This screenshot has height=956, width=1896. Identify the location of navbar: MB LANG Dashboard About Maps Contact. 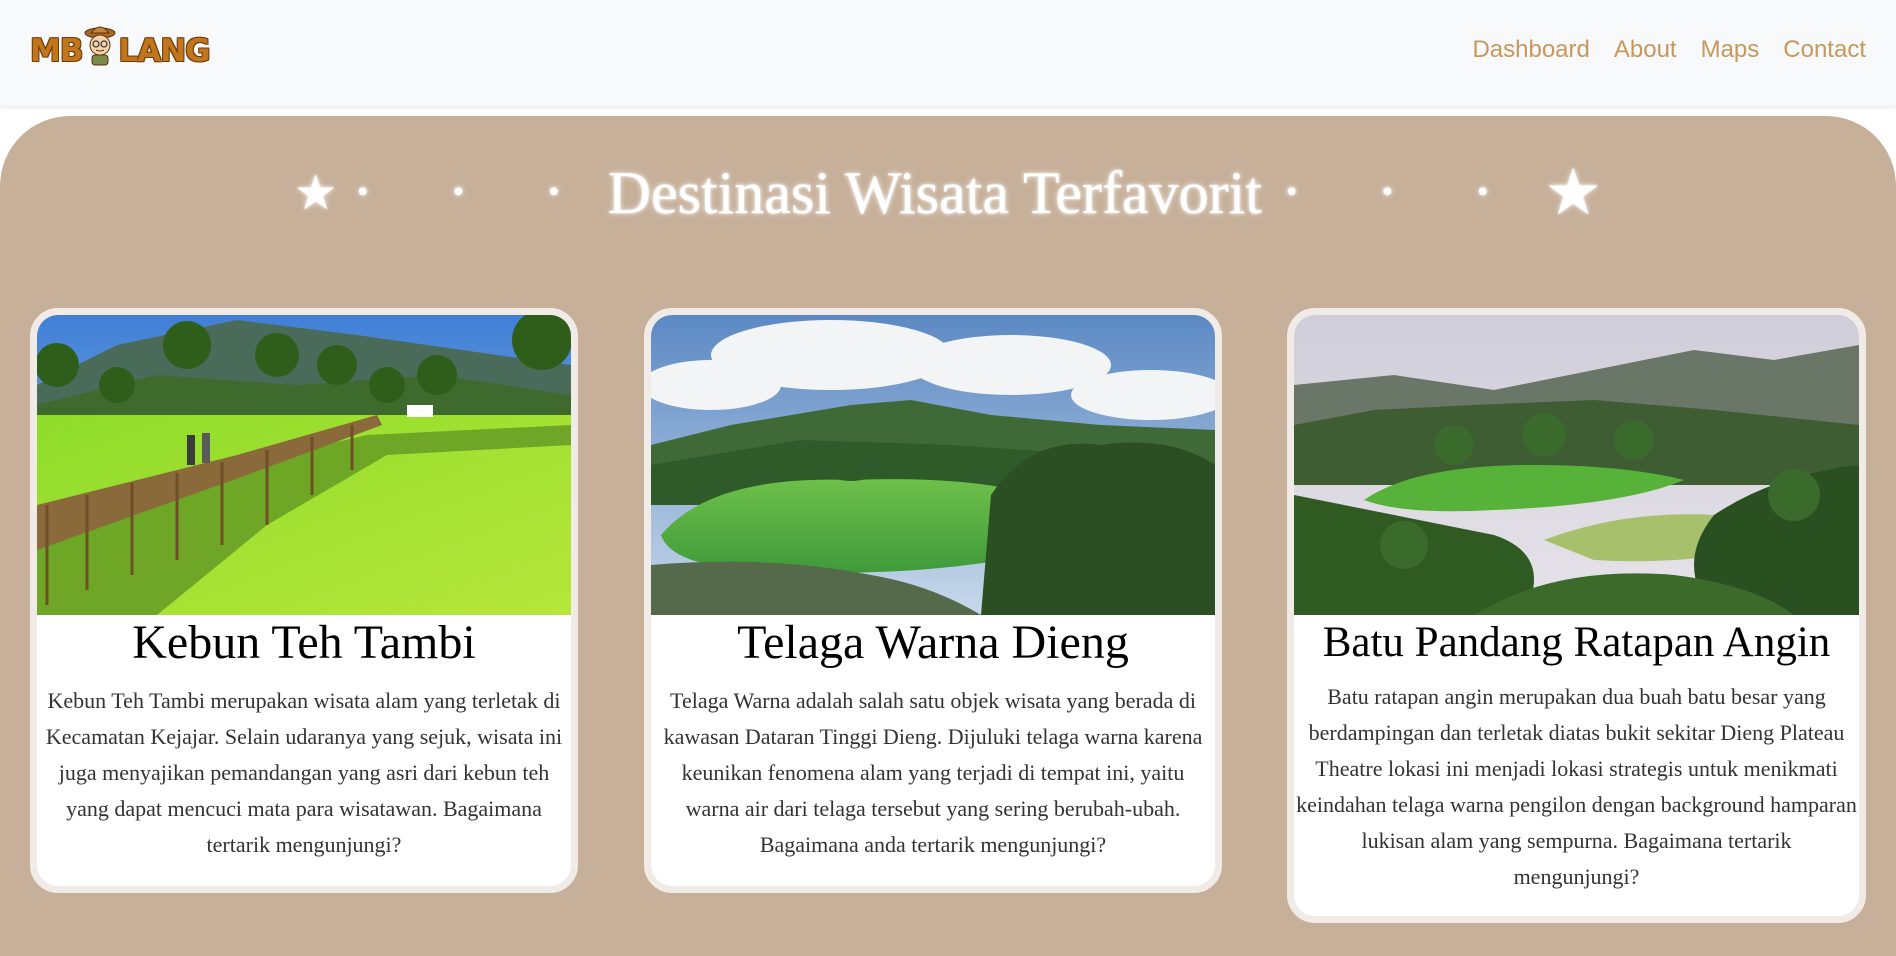
(948, 53).